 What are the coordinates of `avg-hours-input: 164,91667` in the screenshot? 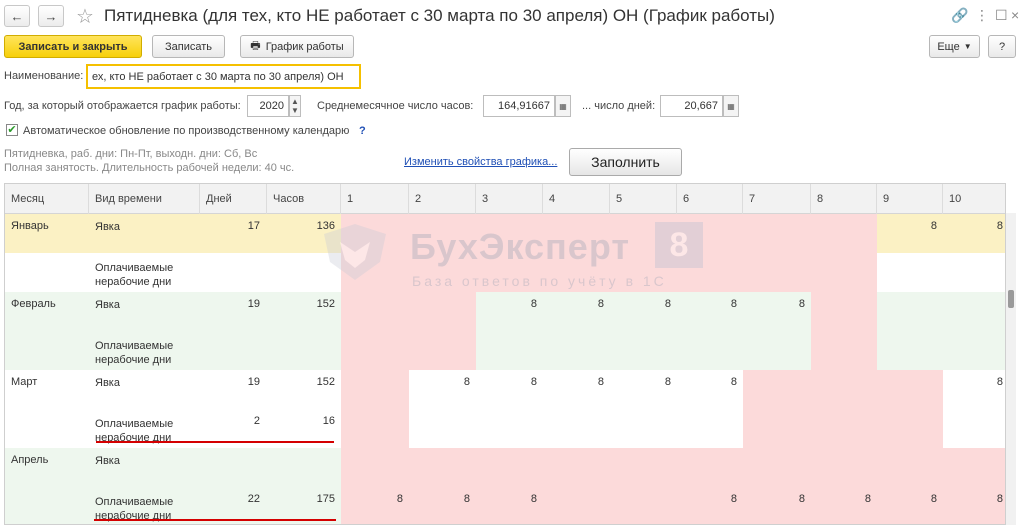 It's located at (519, 106).